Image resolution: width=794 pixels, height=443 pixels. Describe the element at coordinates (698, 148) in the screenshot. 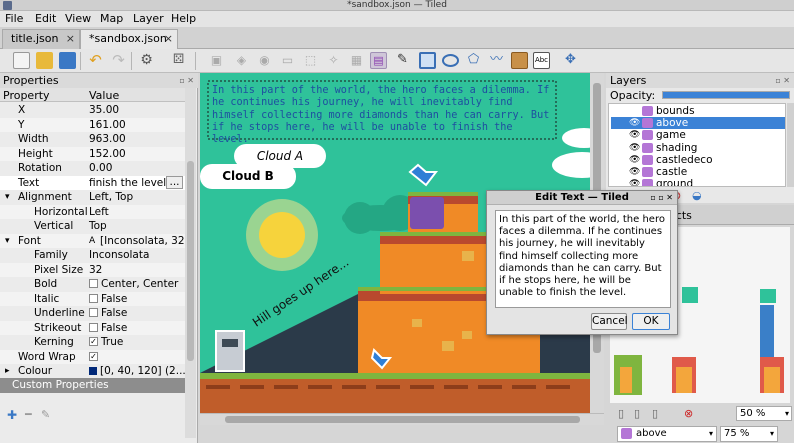

I see `layer-item: 👁 shading` at that location.